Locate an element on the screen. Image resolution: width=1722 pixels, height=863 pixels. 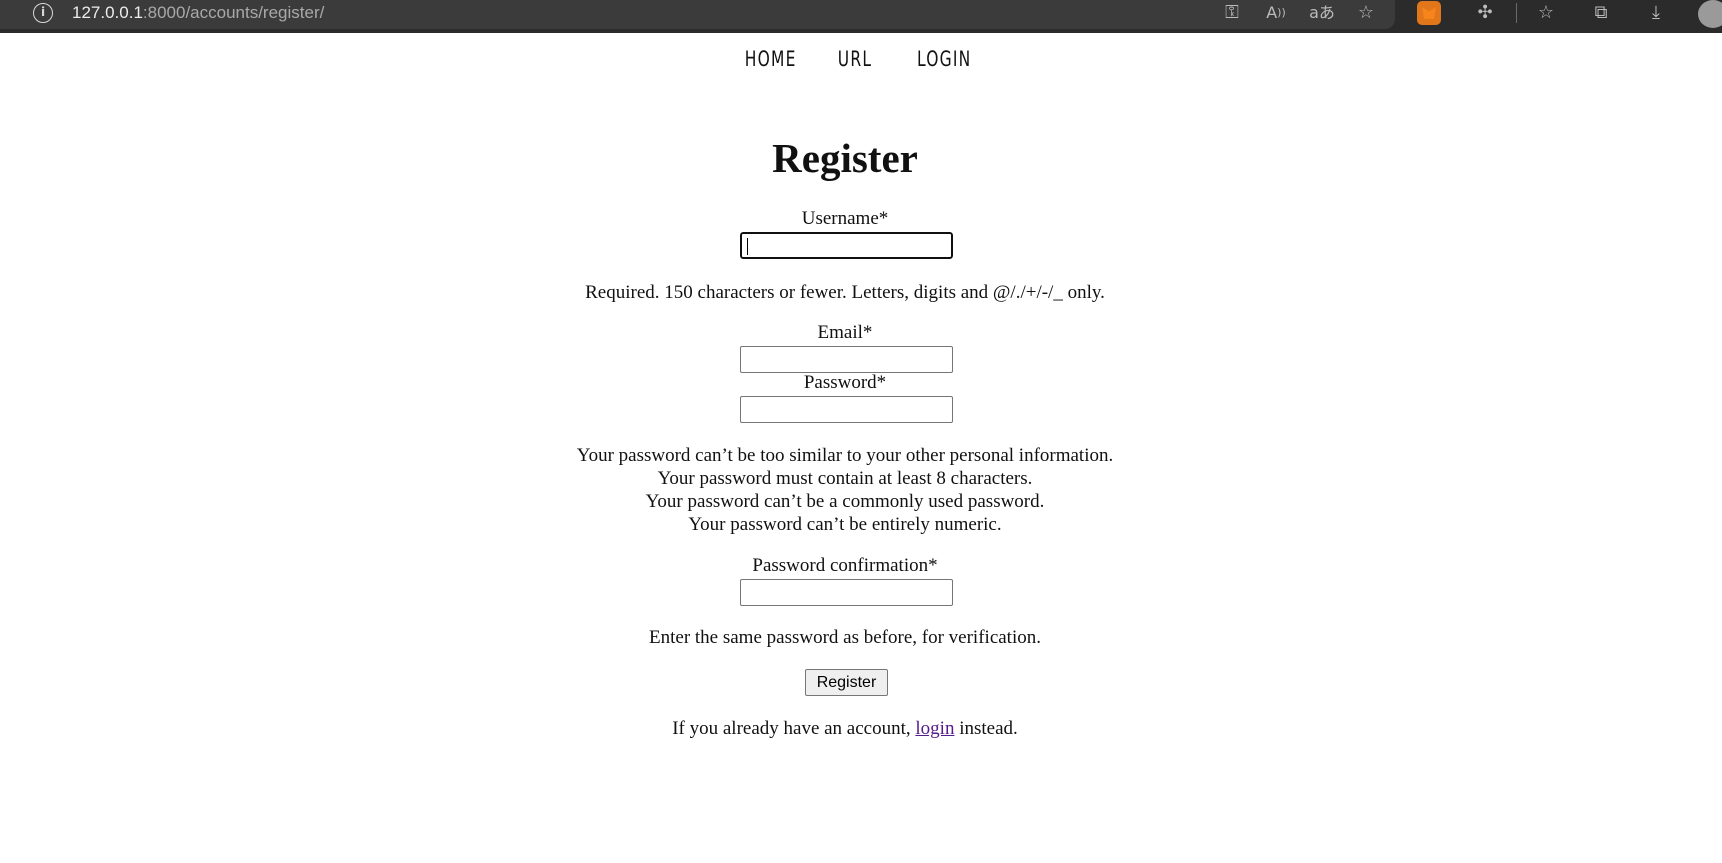
password-confirmation-label: Password confirmation* is located at coordinates (845, 565).